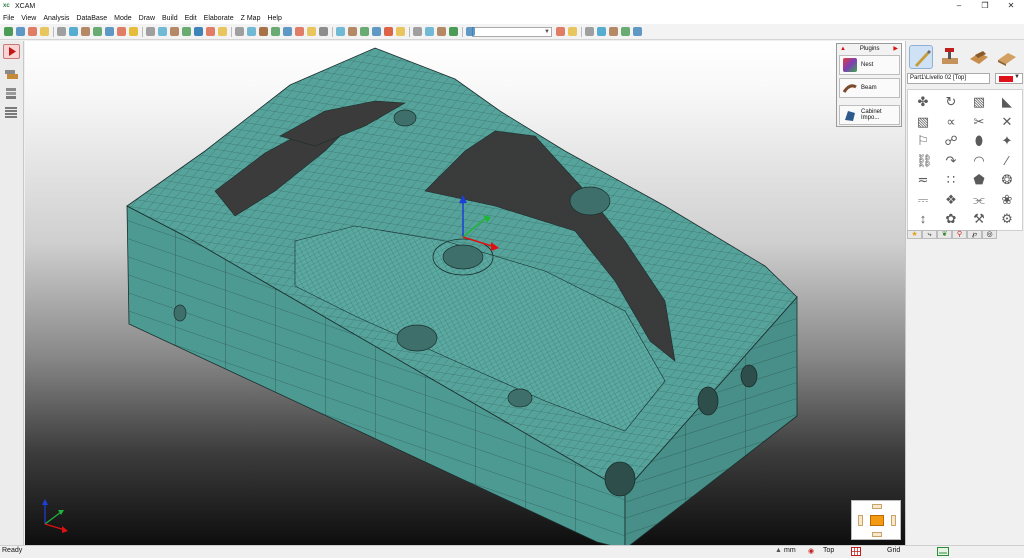 The height and width of the screenshot is (558, 1024). What do you see at coordinates (979, 121) in the screenshot?
I see `trim-icon: ✂` at bounding box center [979, 121].